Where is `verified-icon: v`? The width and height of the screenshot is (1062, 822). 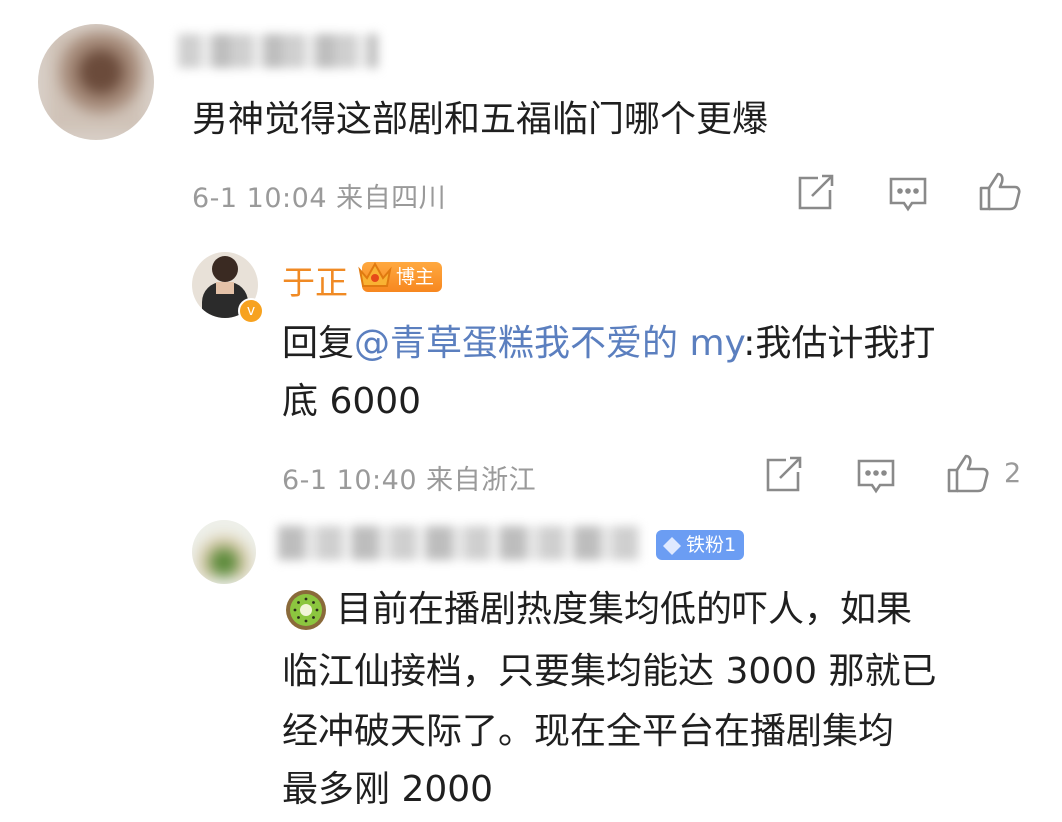
verified-icon: v is located at coordinates (251, 311).